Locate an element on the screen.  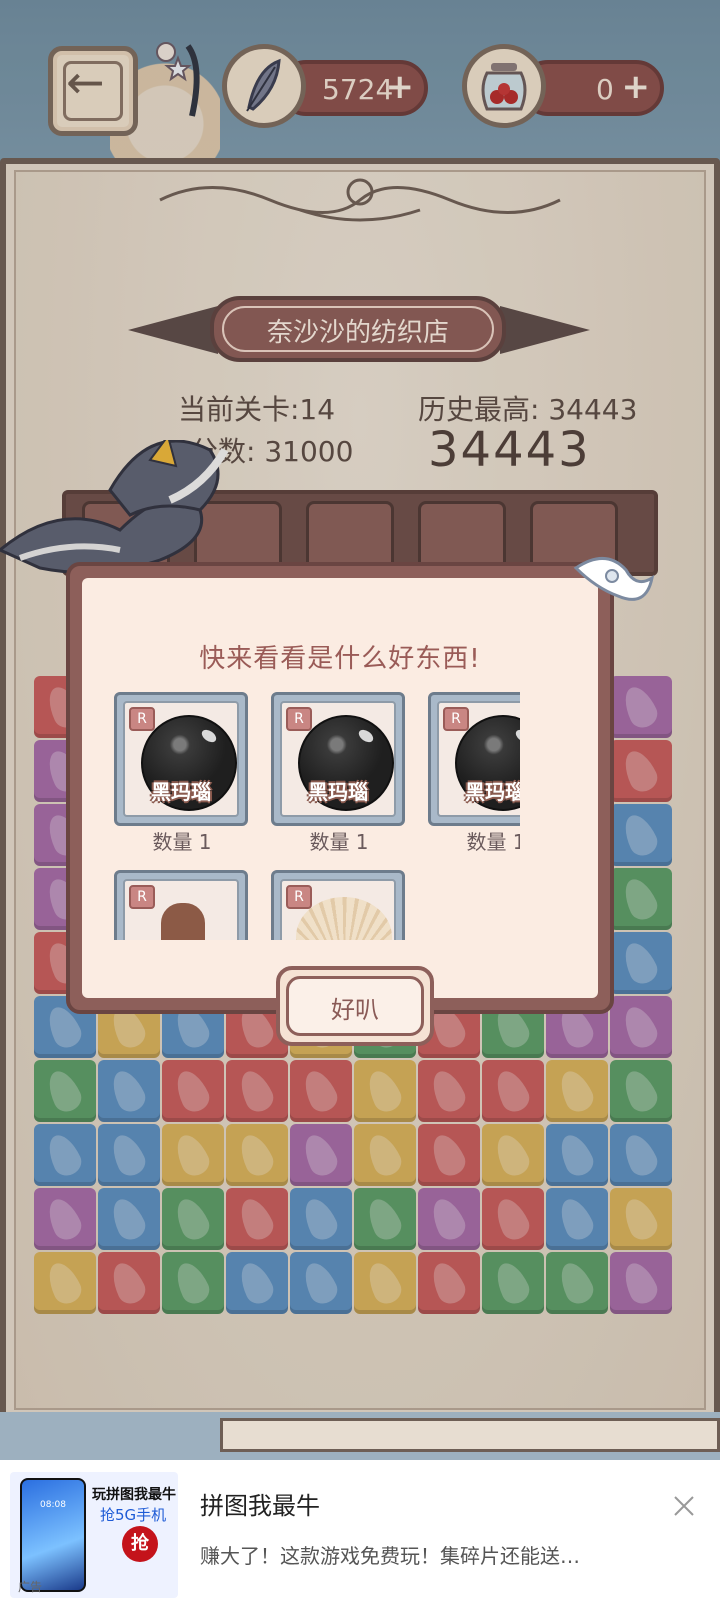
ribbon-bow-icon is located at coordinates (614, 579).